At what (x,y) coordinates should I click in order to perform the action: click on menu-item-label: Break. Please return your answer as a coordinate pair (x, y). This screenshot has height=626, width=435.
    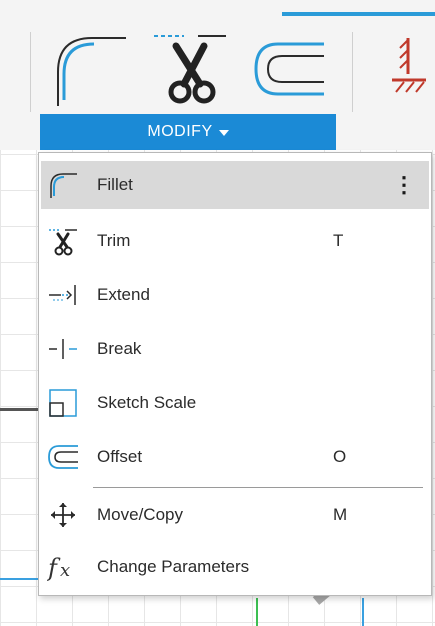
    Looking at the image, I should click on (119, 348).